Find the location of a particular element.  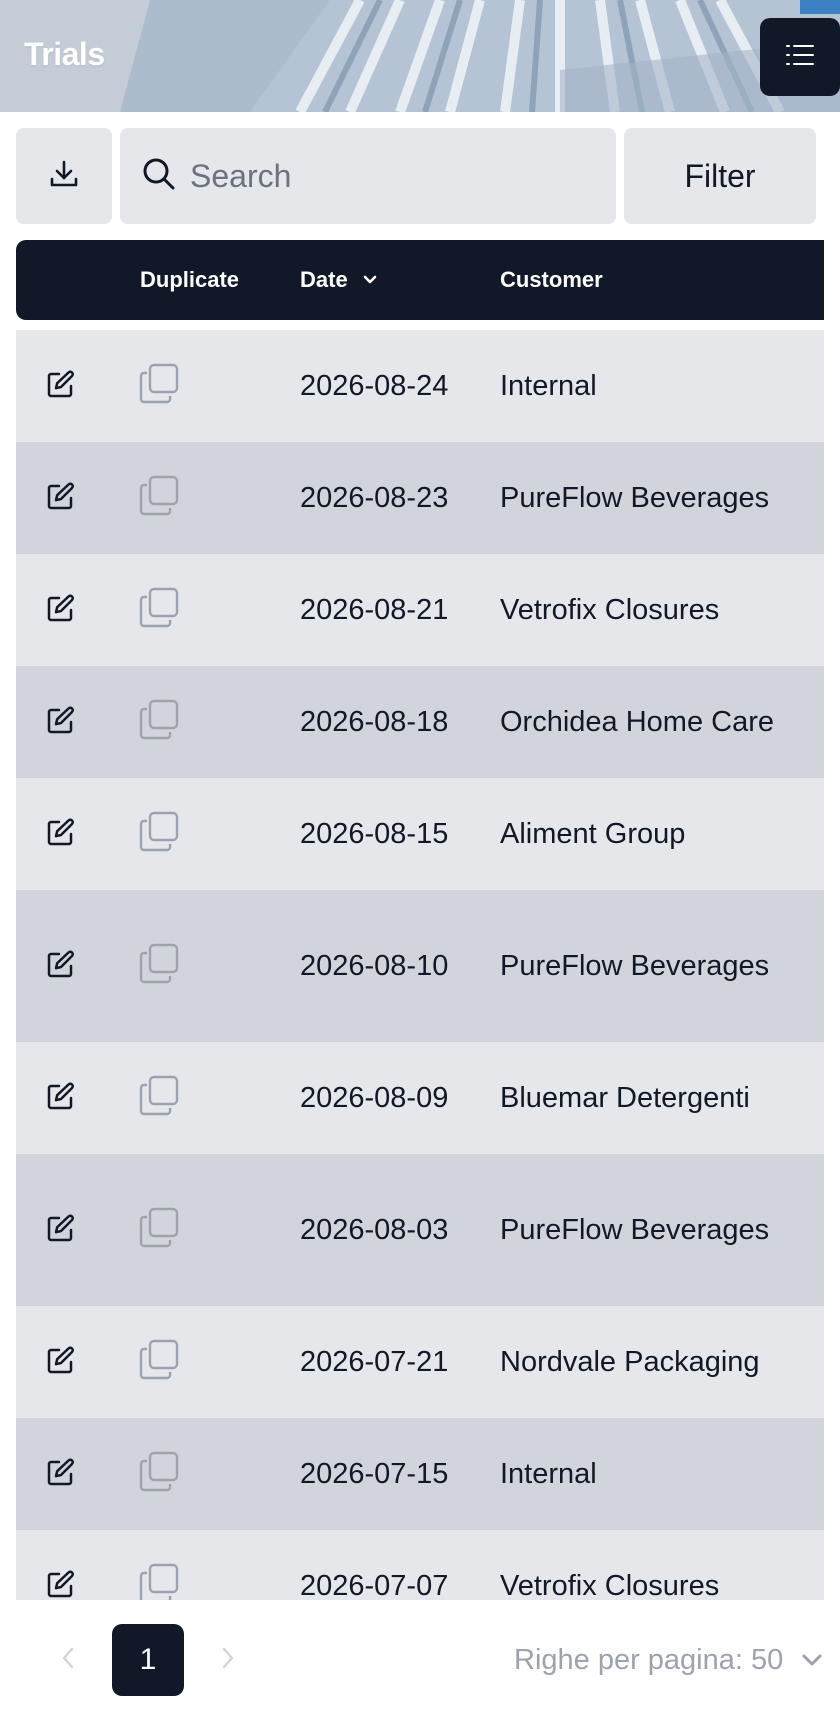

toolbar: Filter is located at coordinates (416, 176).